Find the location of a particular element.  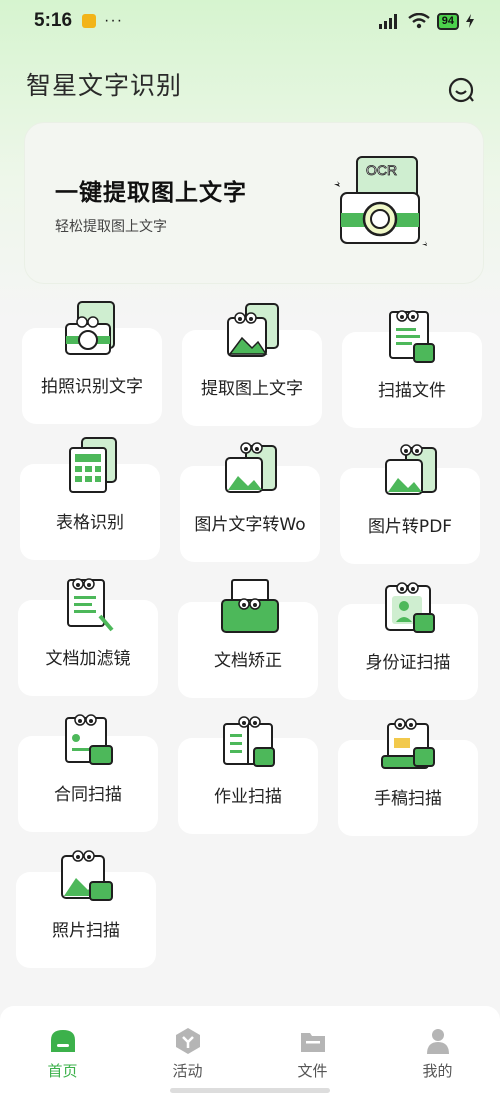

feature-card-homework: 作业扫描 is located at coordinates (248, 775).